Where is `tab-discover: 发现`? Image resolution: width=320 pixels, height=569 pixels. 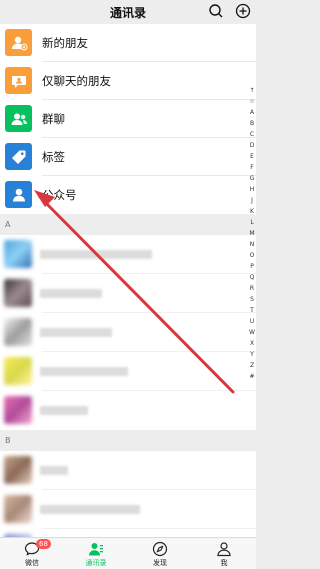 tab-discover: 发现 is located at coordinates (160, 553).